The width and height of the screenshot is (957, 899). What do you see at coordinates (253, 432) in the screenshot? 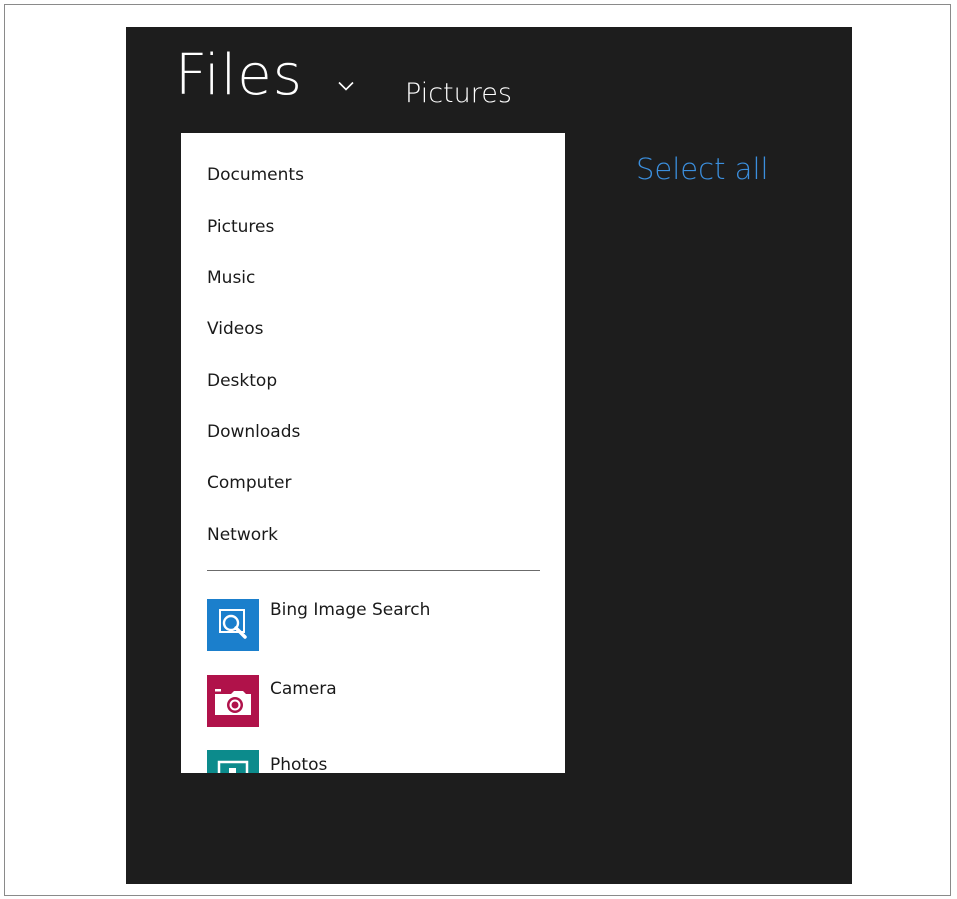
I see `menu-item-downloads: Downloads` at bounding box center [253, 432].